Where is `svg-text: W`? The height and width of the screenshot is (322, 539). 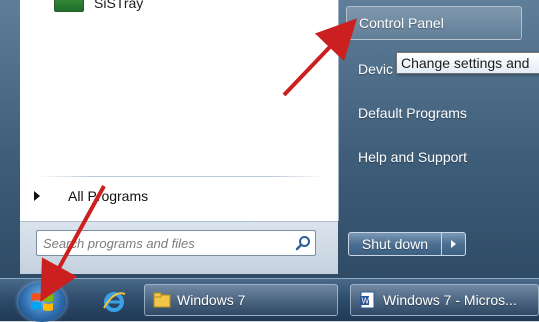 svg-text: W is located at coordinates (366, 301).